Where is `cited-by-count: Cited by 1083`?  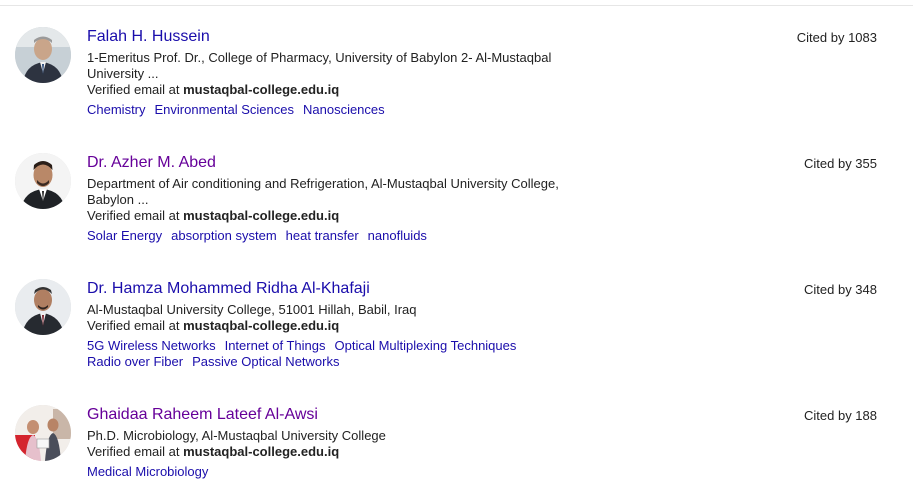 cited-by-count: Cited by 1083 is located at coordinates (836, 37).